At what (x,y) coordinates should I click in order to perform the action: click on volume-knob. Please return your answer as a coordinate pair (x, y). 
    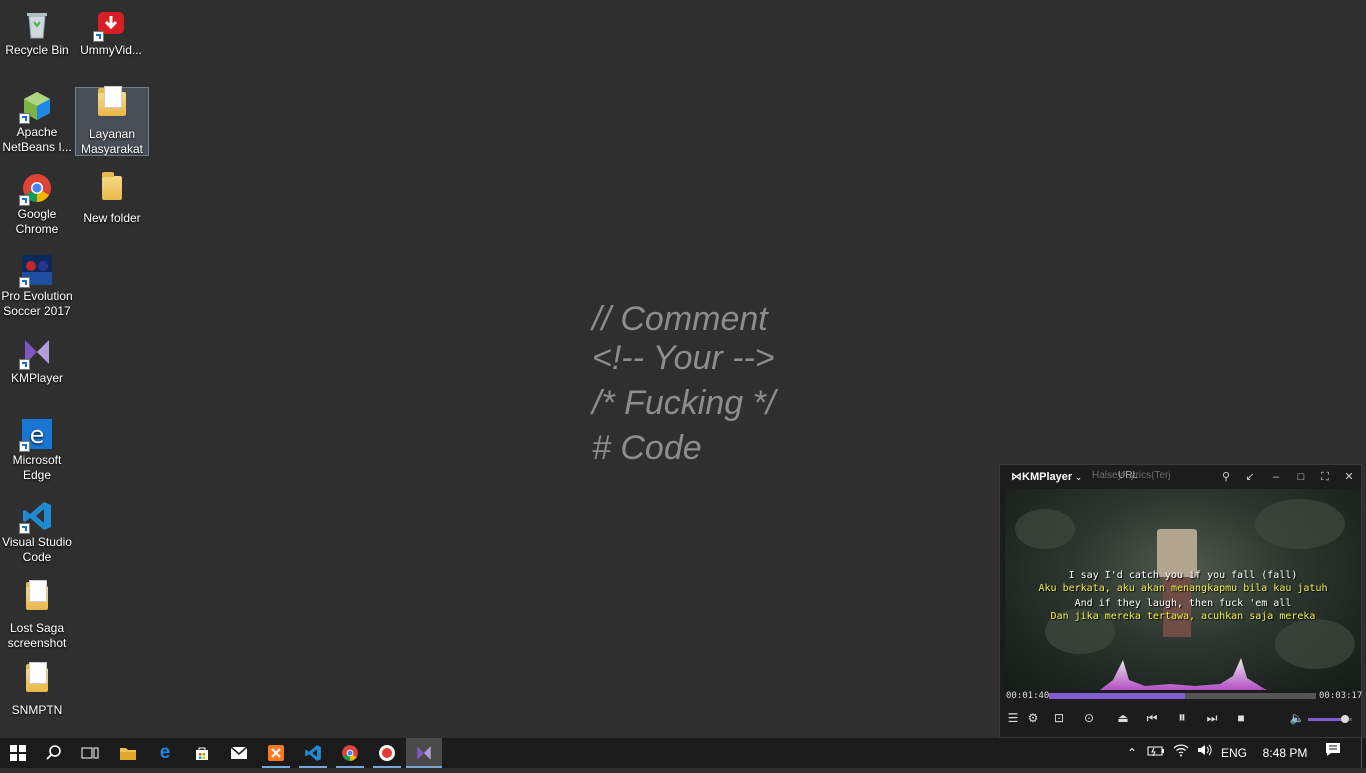
    Looking at the image, I should click on (1345, 719).